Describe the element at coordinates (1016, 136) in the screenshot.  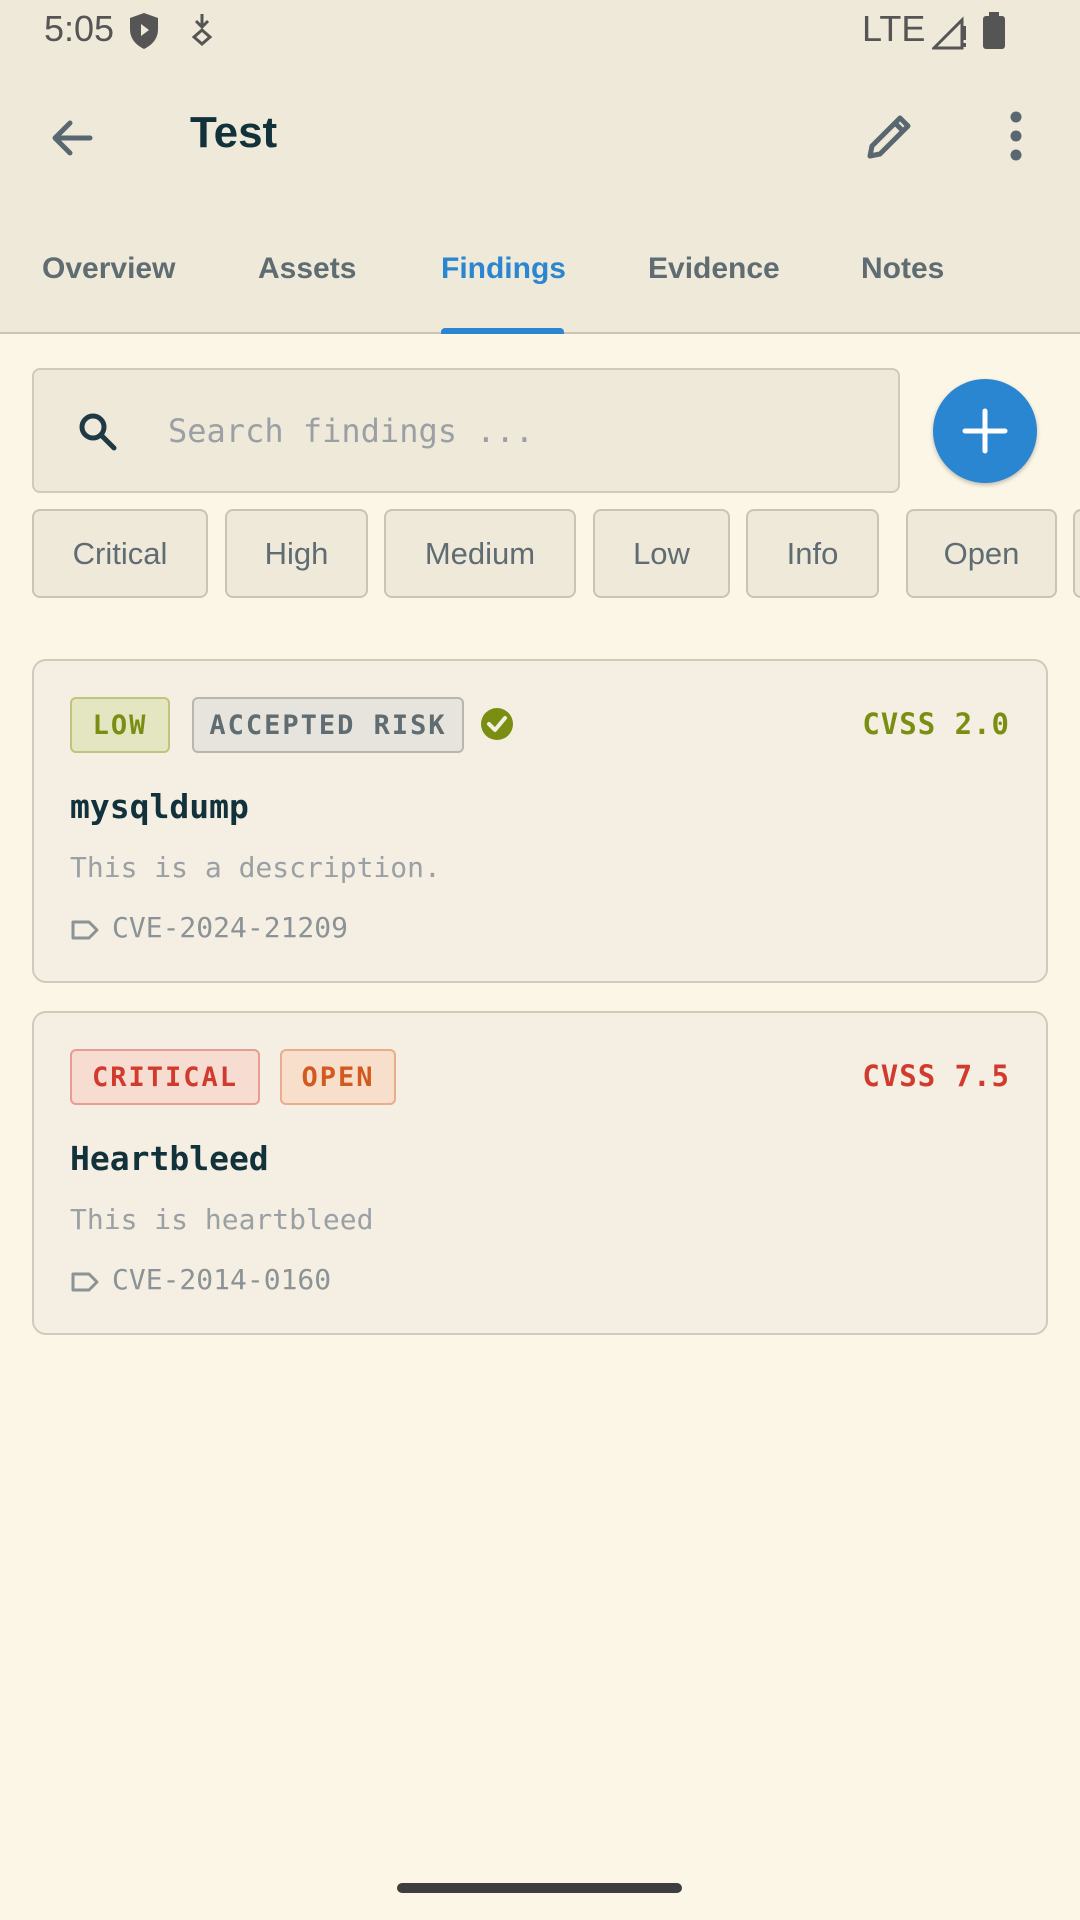
I see `more-vert-icon` at that location.